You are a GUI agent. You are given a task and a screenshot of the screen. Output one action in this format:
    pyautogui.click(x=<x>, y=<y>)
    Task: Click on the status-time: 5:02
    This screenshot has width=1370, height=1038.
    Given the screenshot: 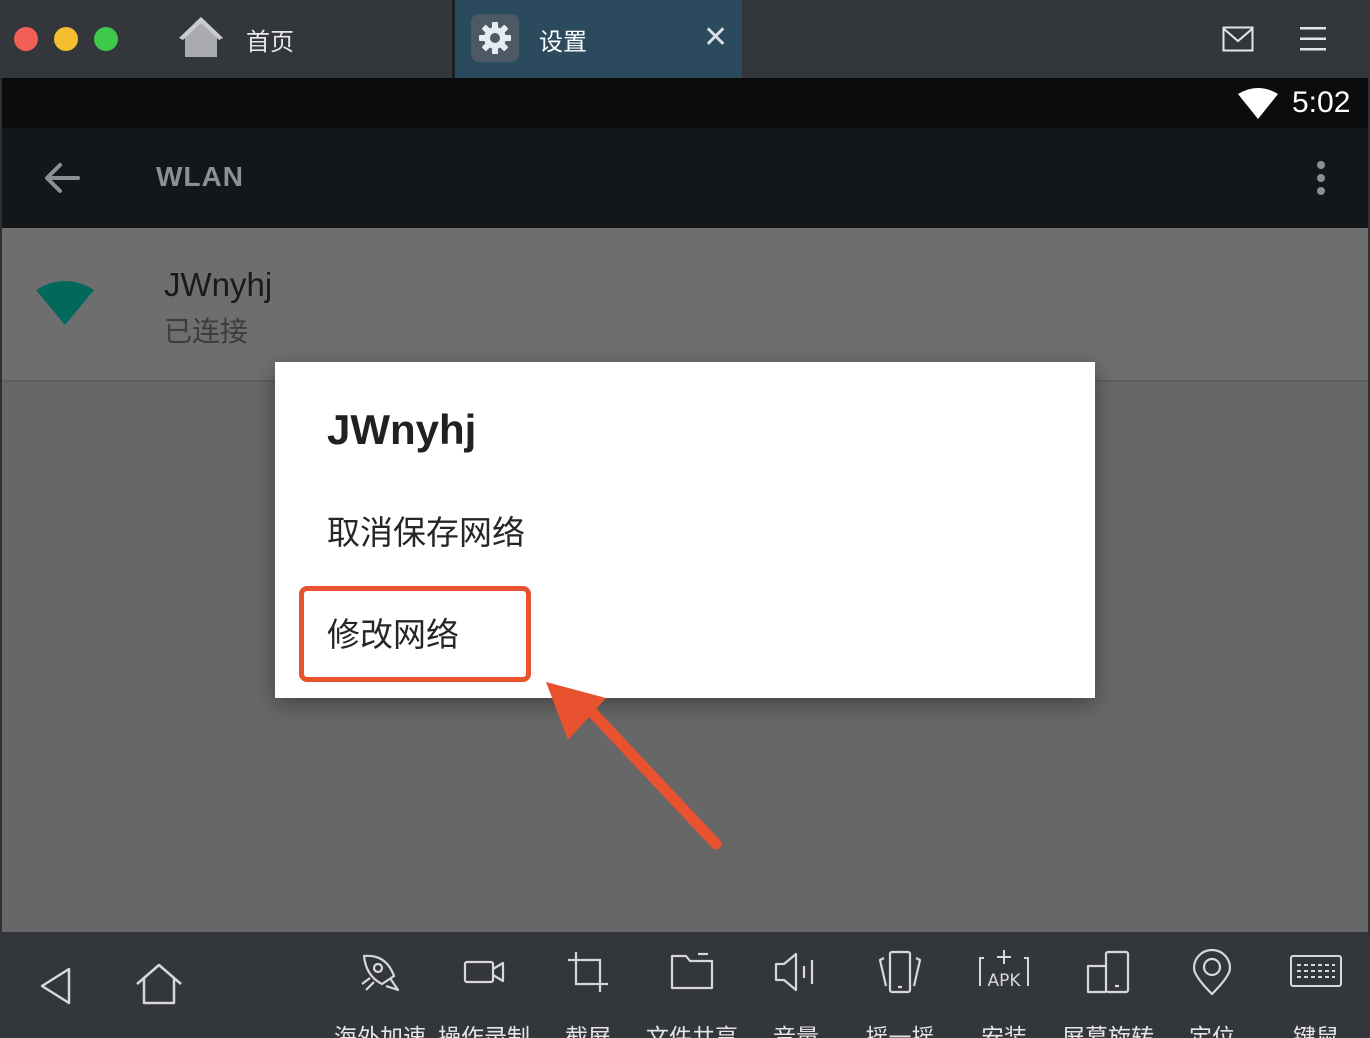 What is the action you would take?
    pyautogui.click(x=1321, y=102)
    